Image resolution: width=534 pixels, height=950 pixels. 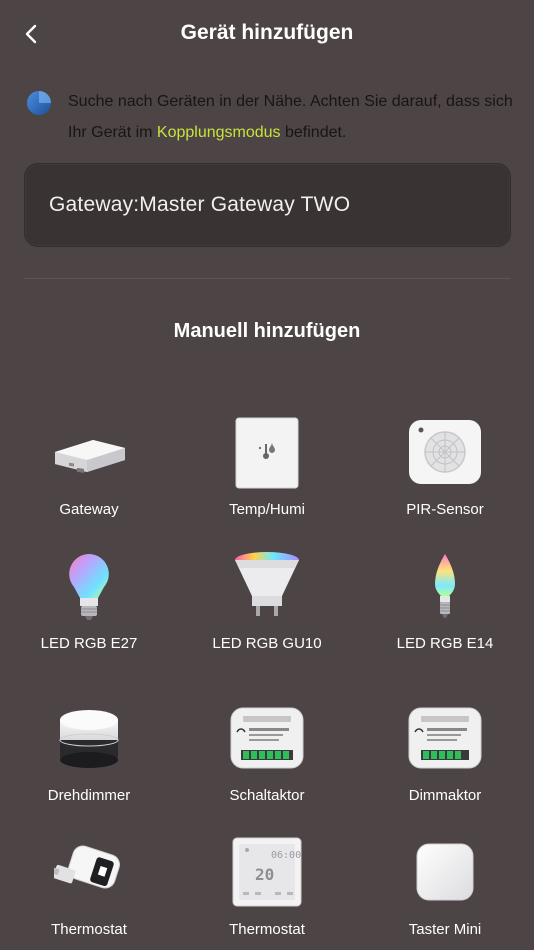 What do you see at coordinates (89, 739) in the screenshot?
I see `rotary-dimmer-icon` at bounding box center [89, 739].